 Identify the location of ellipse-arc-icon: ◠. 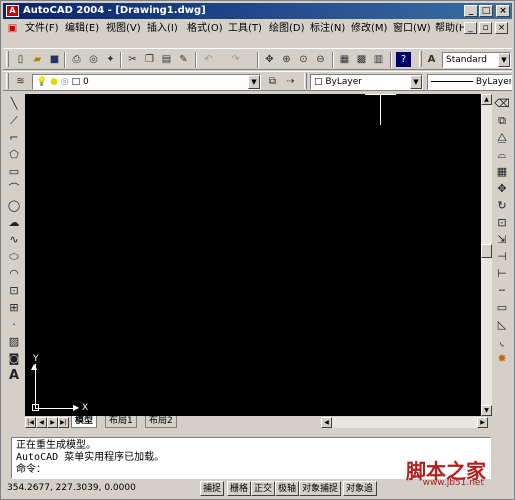
(14, 273).